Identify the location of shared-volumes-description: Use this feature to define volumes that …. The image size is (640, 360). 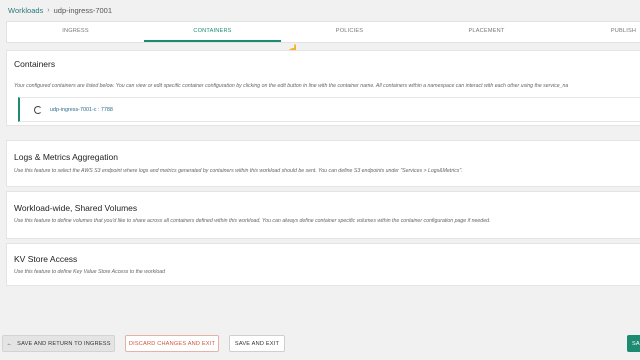
(252, 221).